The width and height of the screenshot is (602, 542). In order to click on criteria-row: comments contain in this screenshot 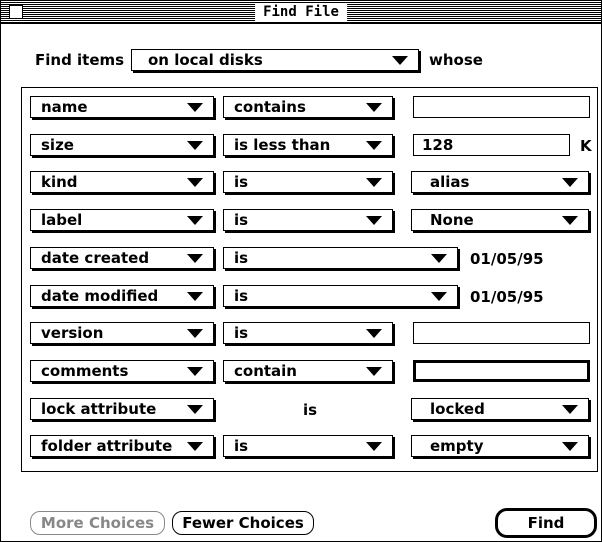, I will do `click(309, 373)`.